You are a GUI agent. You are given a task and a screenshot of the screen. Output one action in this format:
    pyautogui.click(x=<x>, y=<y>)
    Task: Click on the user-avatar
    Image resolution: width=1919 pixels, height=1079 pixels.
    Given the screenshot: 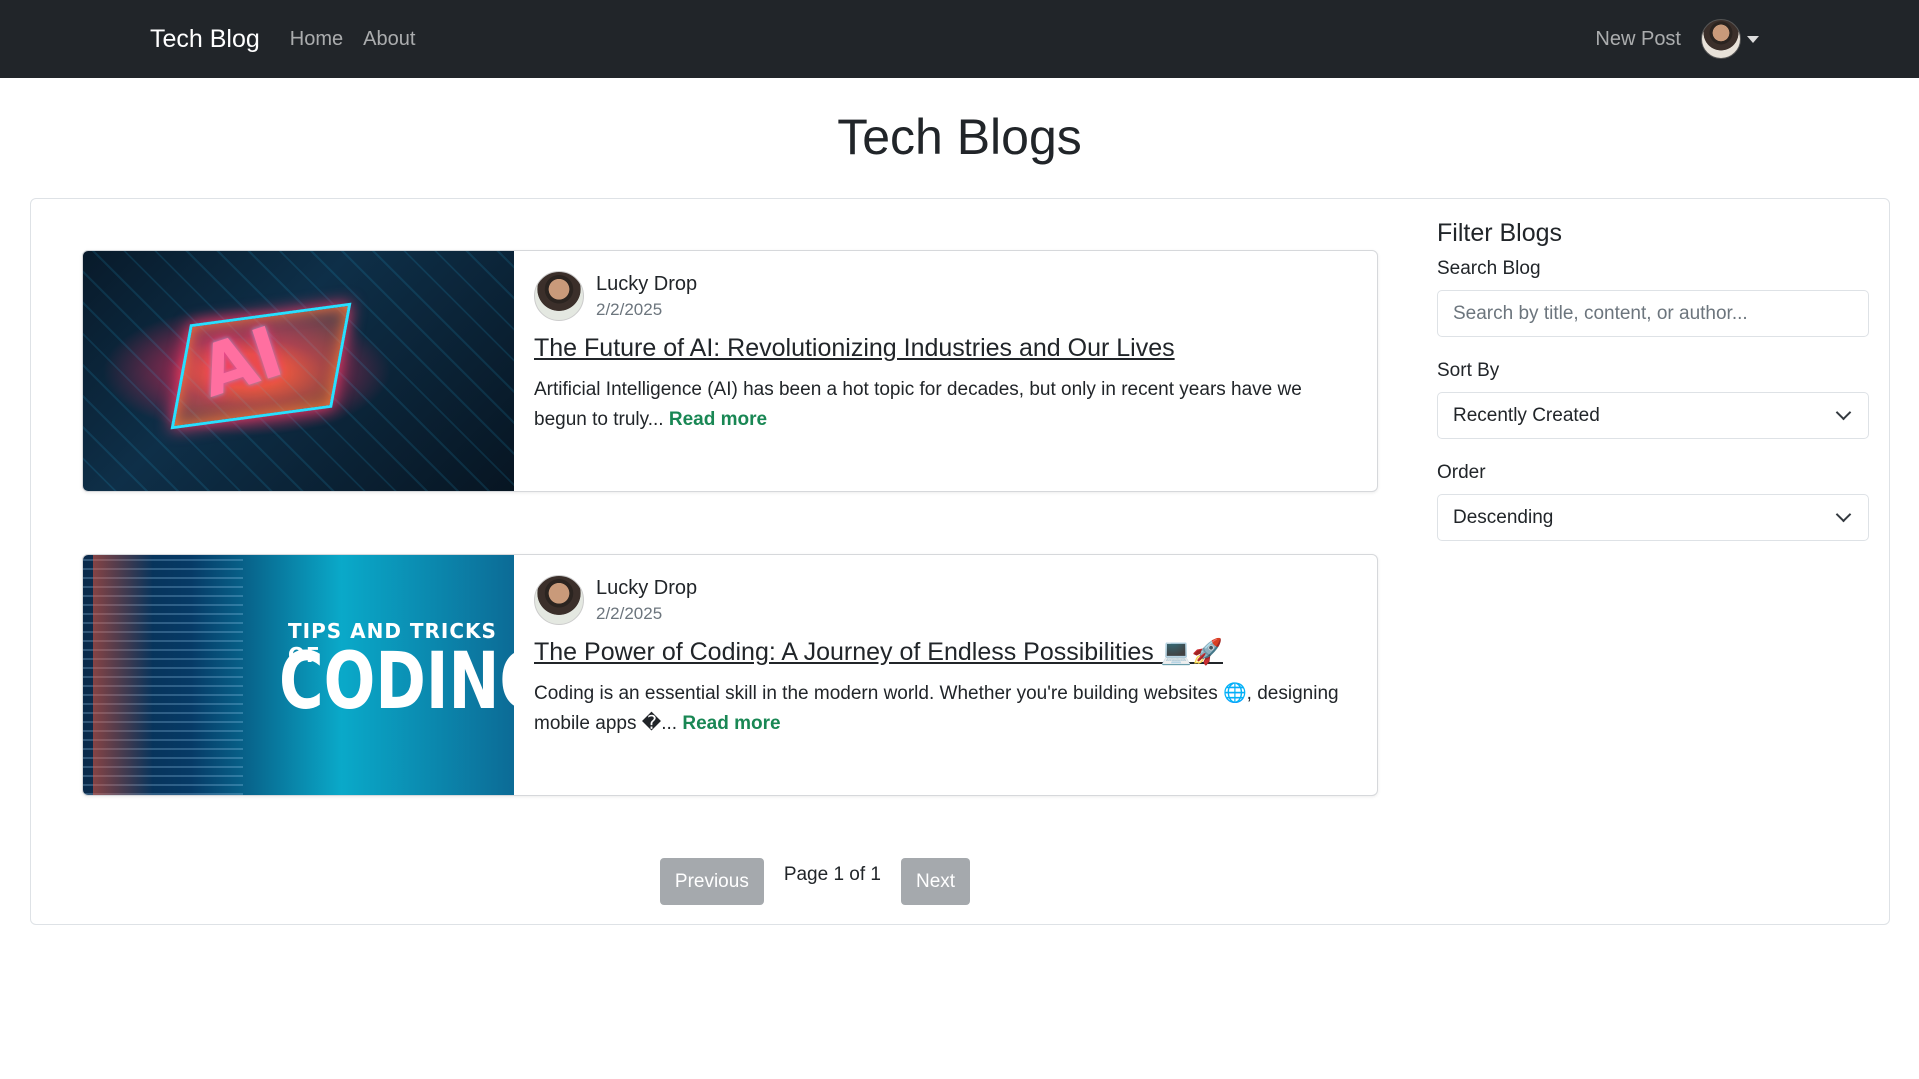 What is the action you would take?
    pyautogui.click(x=1721, y=39)
    